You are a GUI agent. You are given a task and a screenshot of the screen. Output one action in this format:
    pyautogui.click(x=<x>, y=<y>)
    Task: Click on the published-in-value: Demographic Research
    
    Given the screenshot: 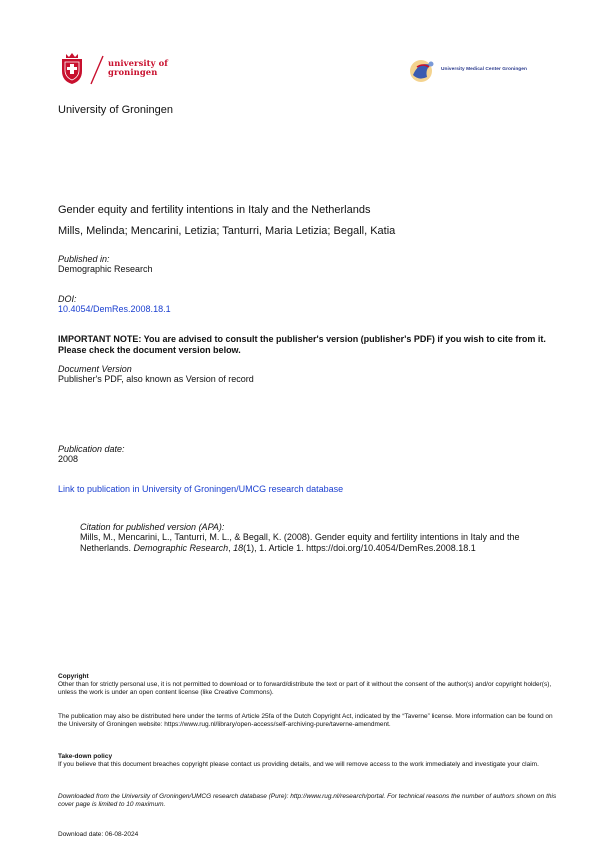 What is the action you would take?
    pyautogui.click(x=105, y=269)
    